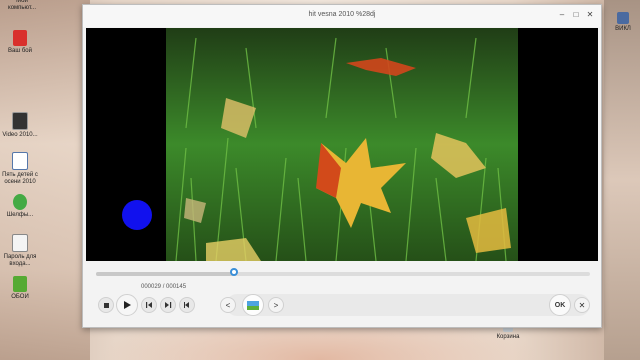 This screenshot has width=640, height=360. Describe the element at coordinates (342, 294) in the screenshot. I see `control-bar: 000029 / 000145 < > OK ✕` at that location.